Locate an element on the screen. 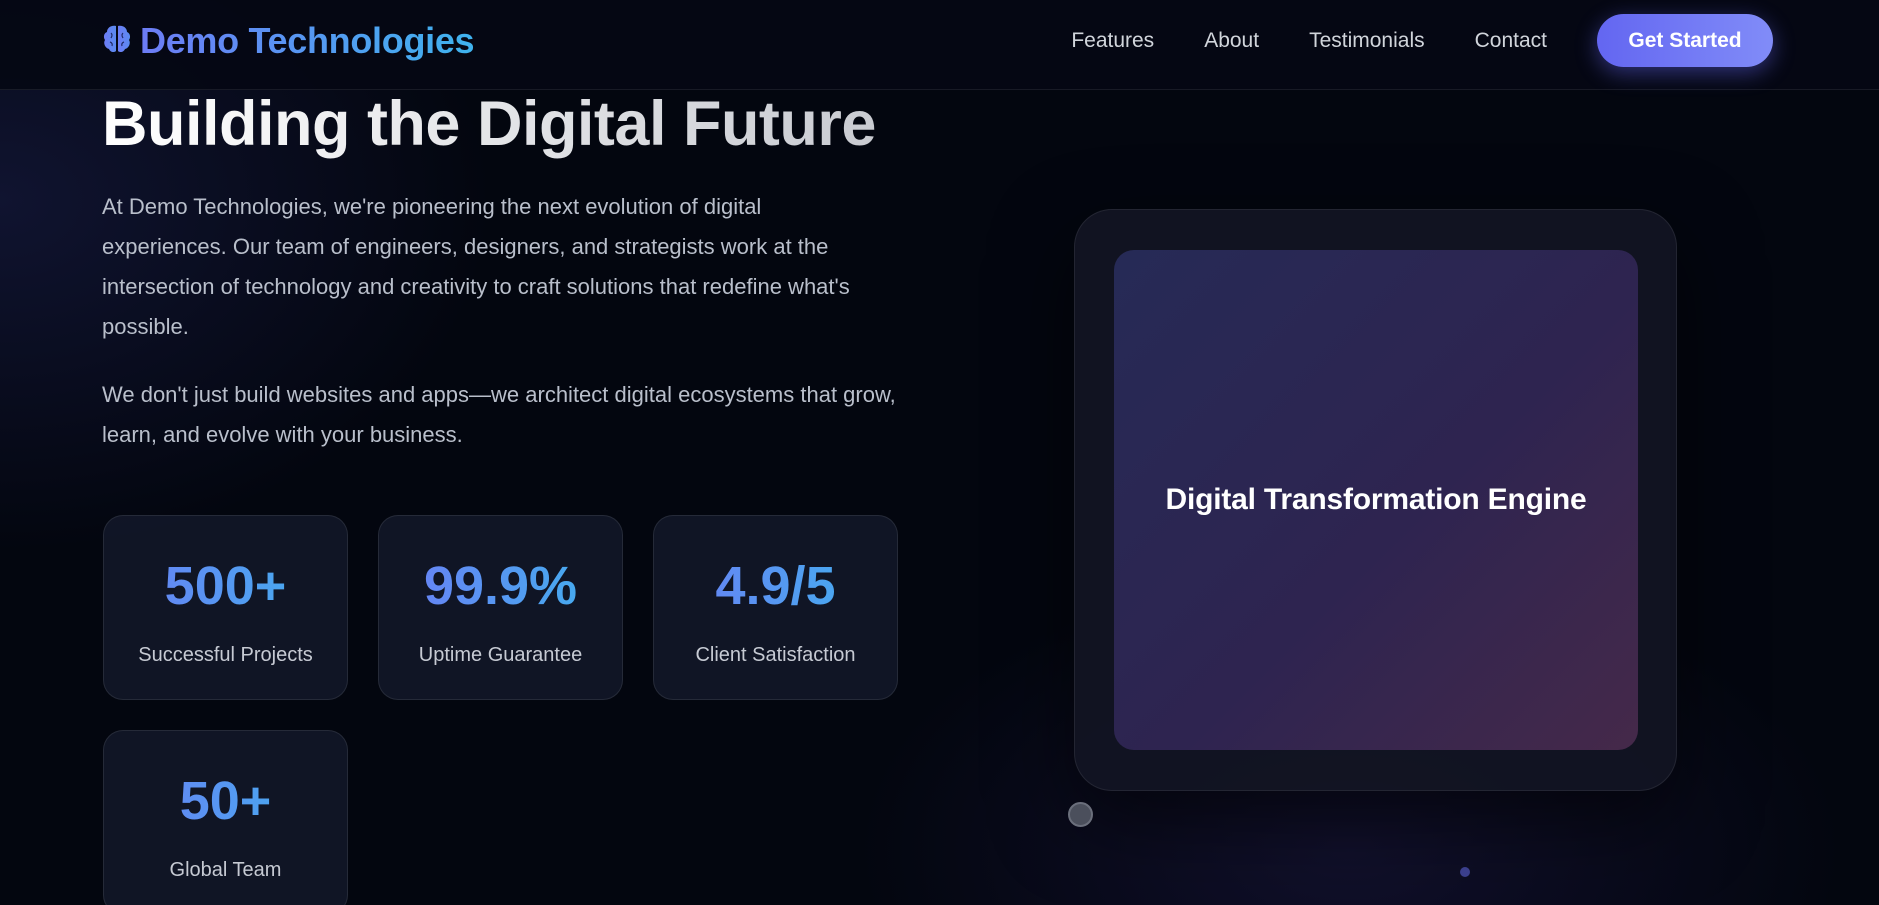 The image size is (1879, 905). main-nav: Features About Testimonials Contact is located at coordinates (1309, 41).